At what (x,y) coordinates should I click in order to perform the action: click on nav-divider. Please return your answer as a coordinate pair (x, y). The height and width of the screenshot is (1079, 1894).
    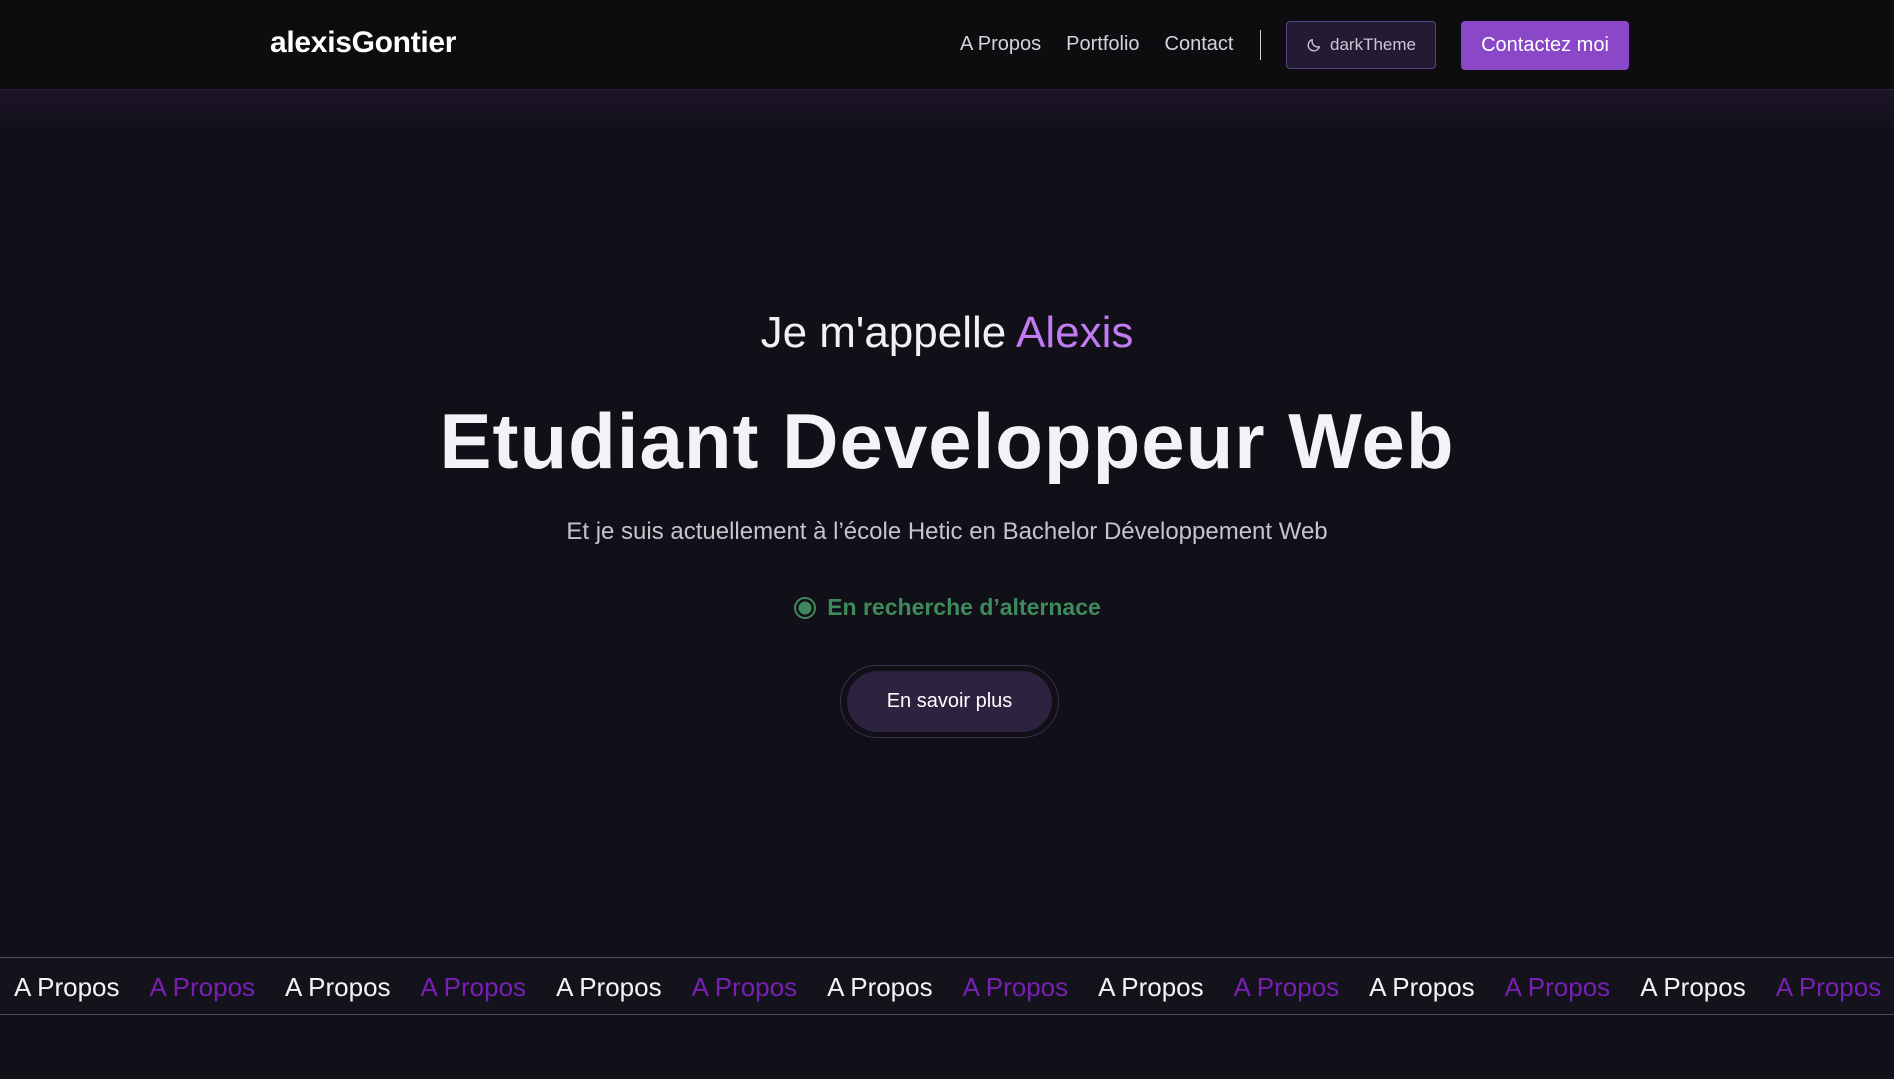
    Looking at the image, I should click on (1260, 45).